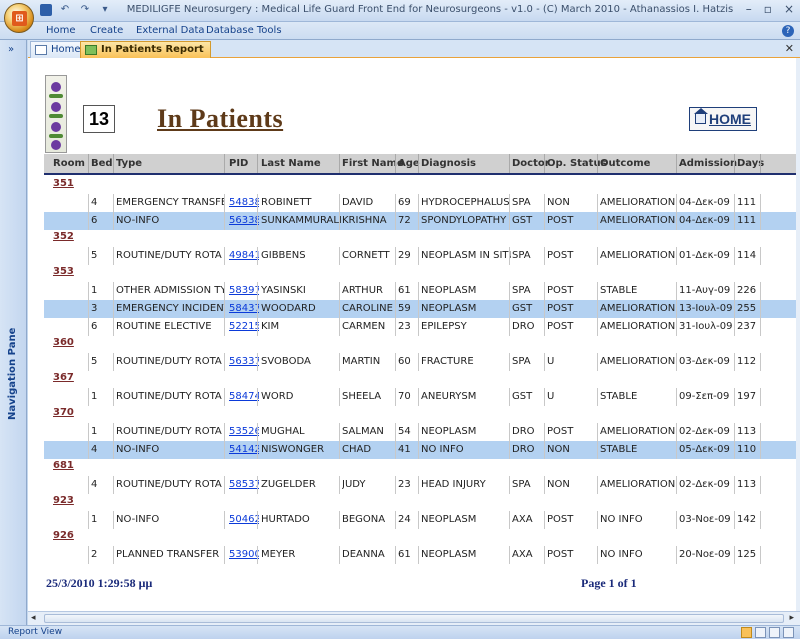 This screenshot has height=639, width=800. I want to click on ribbon-tab-home: Home, so click(61, 30).